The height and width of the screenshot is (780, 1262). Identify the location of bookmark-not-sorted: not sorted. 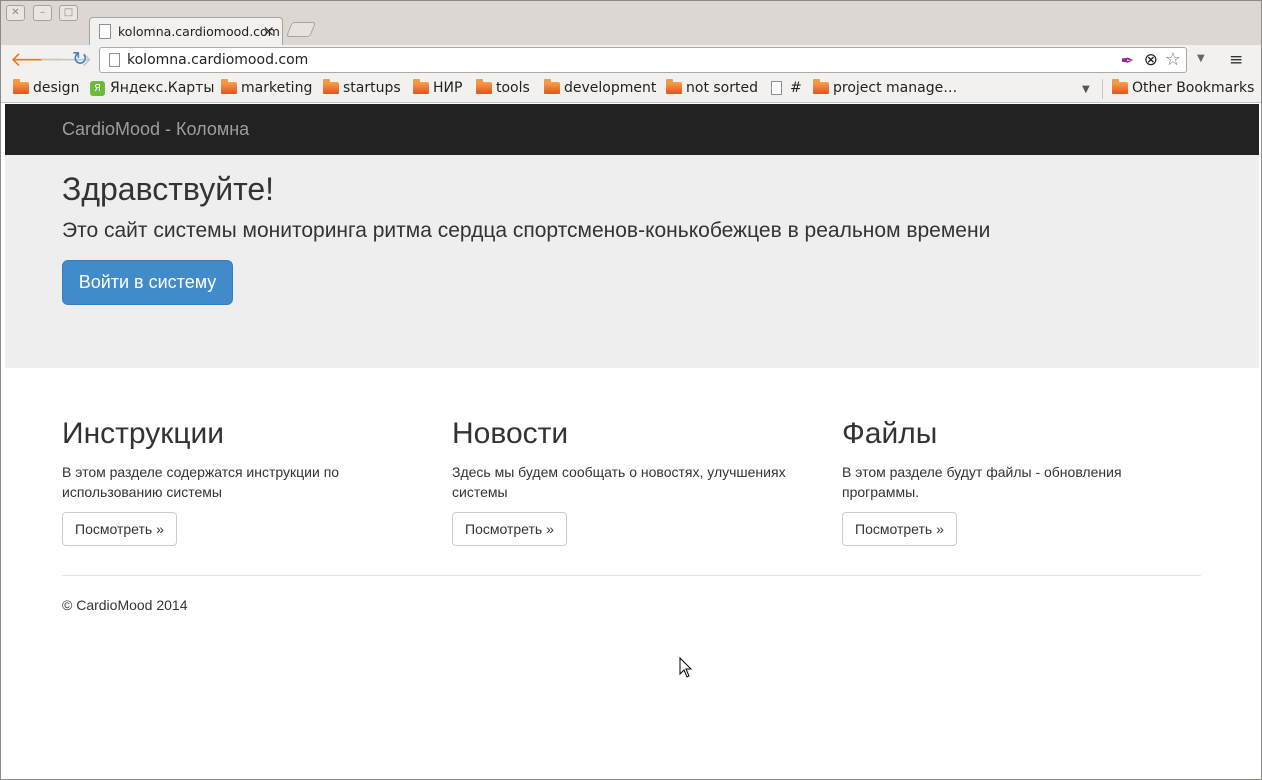
(712, 87).